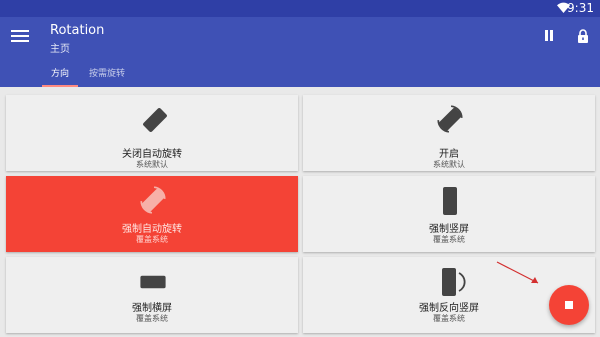  I want to click on card-forced-auto-rotate: 强制自动旋转 覆盖系统, so click(152, 214).